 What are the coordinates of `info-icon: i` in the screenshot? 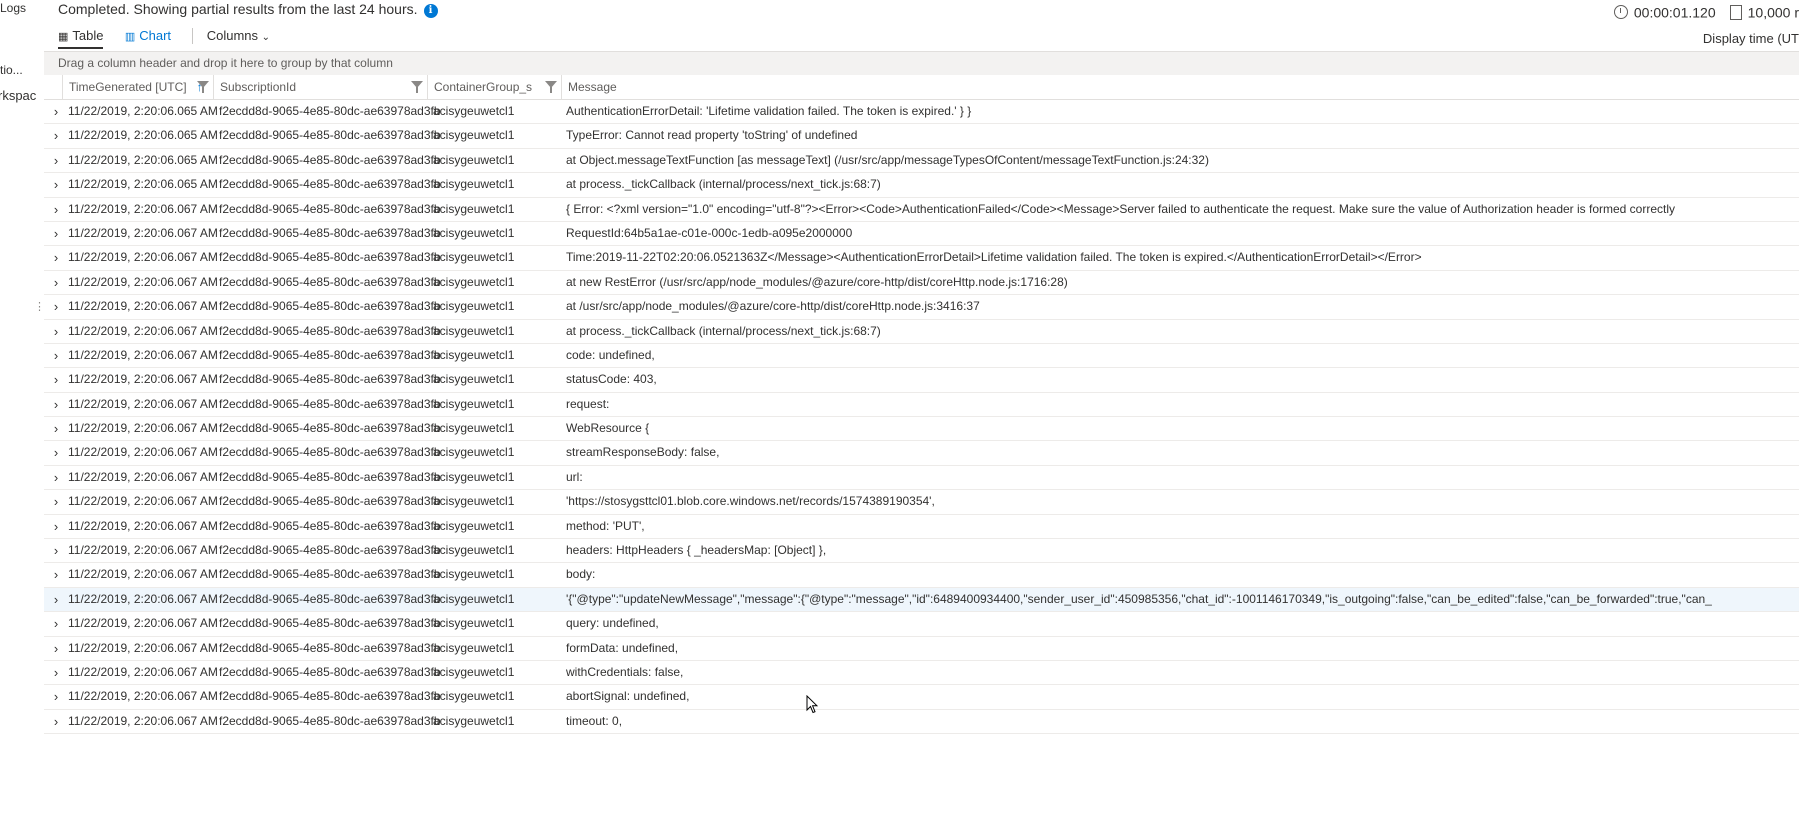 It's located at (430, 11).